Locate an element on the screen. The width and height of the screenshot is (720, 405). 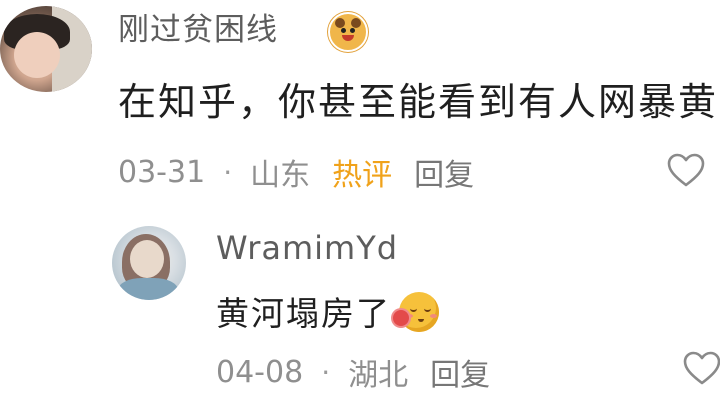
reply-location: 湖北 is located at coordinates (378, 375).